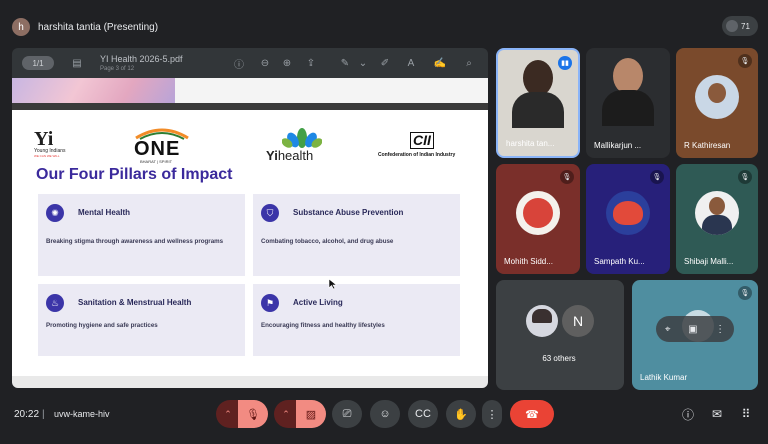 The height and width of the screenshot is (444, 768). What do you see at coordinates (422, 140) in the screenshot?
I see `cii-logo-mark: CII` at bounding box center [422, 140].